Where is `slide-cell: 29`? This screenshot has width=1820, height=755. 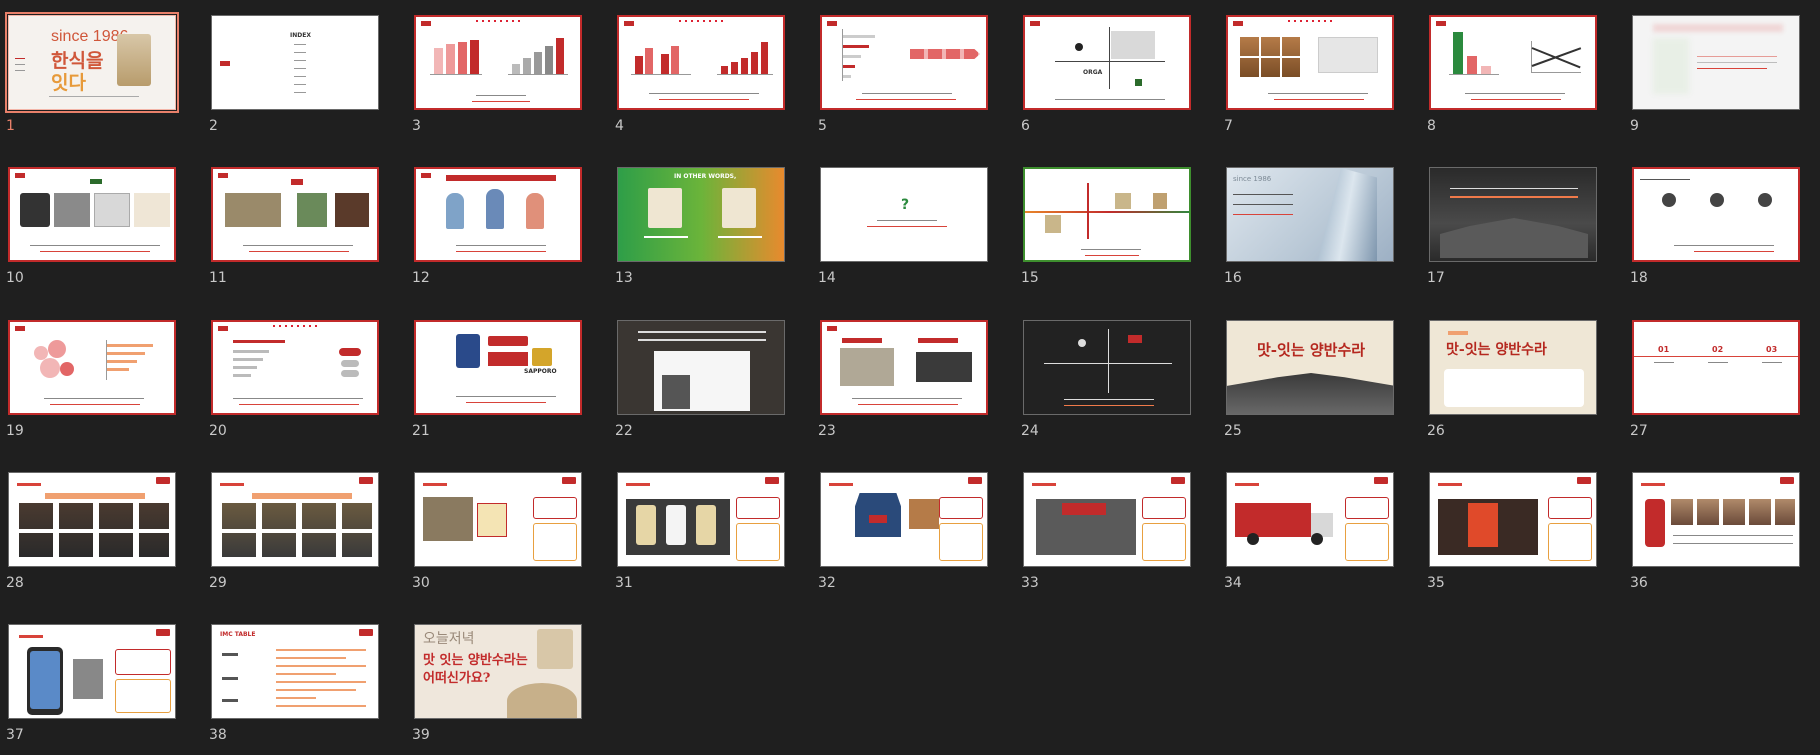 slide-cell: 29 is located at coordinates (294, 527).